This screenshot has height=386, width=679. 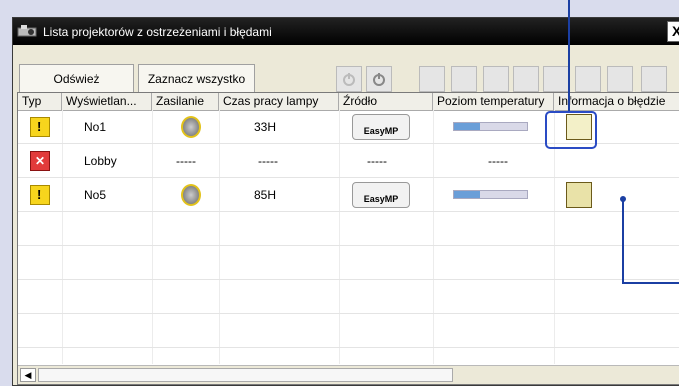 What do you see at coordinates (496, 79) in the screenshot?
I see `grid-icon` at bounding box center [496, 79].